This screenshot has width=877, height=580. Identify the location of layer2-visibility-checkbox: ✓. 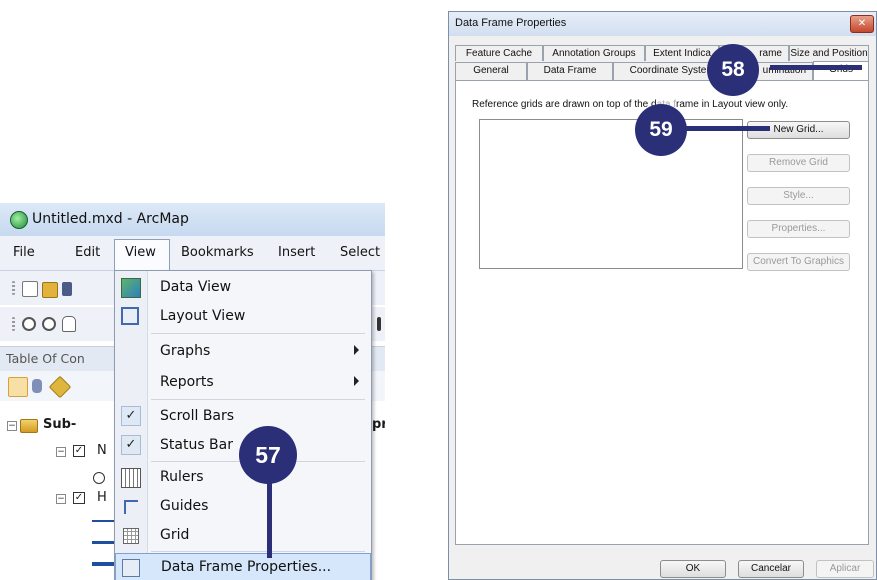
(79, 498).